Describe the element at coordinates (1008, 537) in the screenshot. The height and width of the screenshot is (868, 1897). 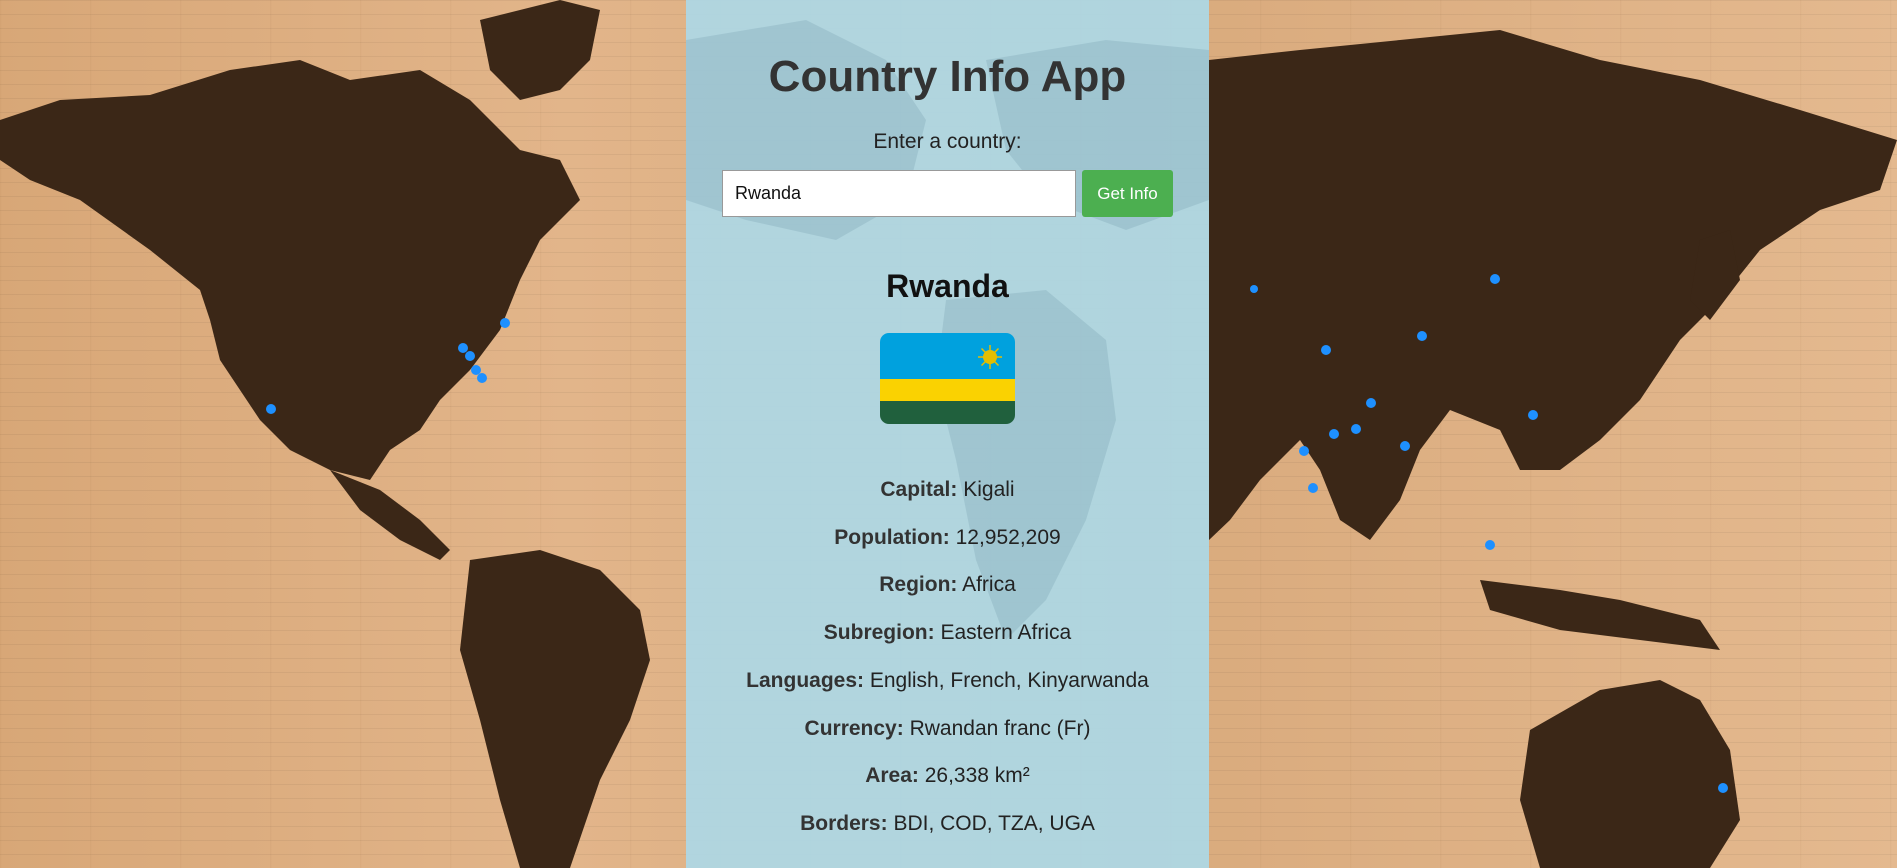
I see `info-value: 12,952,209` at that location.